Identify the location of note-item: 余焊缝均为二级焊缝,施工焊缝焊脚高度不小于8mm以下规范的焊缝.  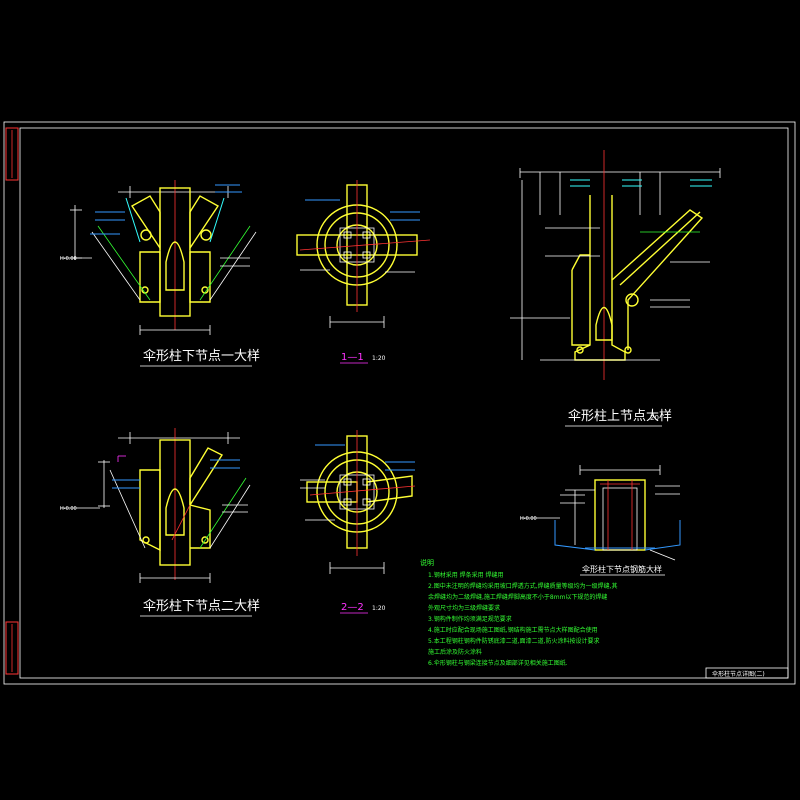
(517, 597).